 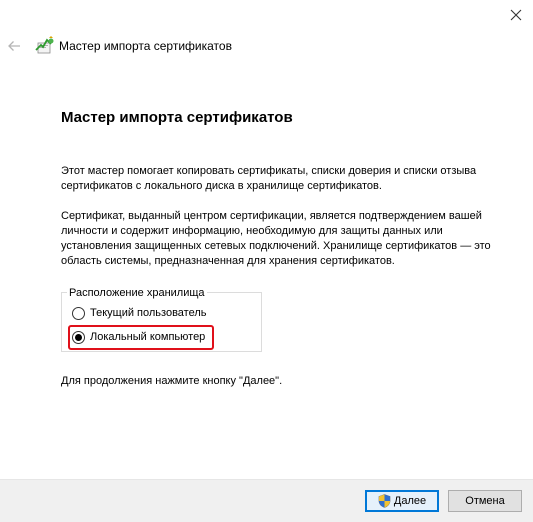 What do you see at coordinates (172, 381) in the screenshot?
I see `continue-hint: Для продолжения нажмите кнопку "Далее".` at bounding box center [172, 381].